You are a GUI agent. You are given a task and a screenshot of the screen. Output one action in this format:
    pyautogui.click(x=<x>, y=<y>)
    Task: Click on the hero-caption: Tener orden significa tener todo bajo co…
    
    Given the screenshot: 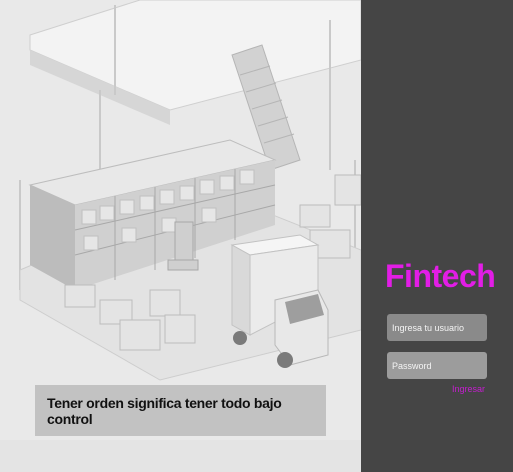 What is the action you would take?
    pyautogui.click(x=164, y=410)
    